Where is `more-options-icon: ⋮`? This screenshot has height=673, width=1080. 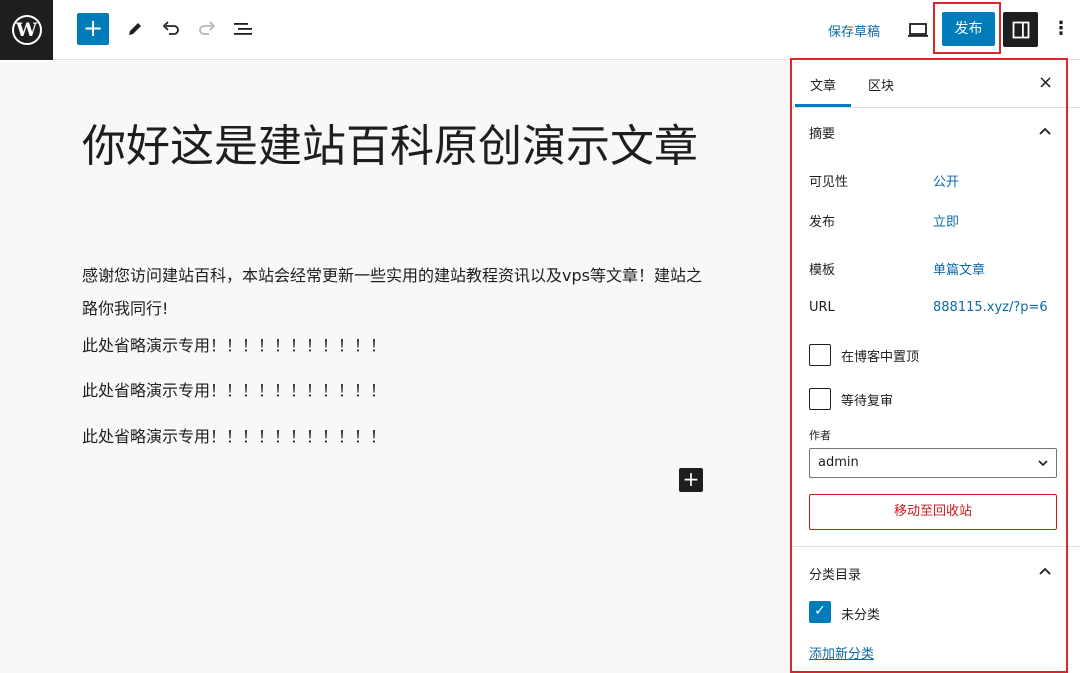 more-options-icon: ⋮ is located at coordinates (1061, 30).